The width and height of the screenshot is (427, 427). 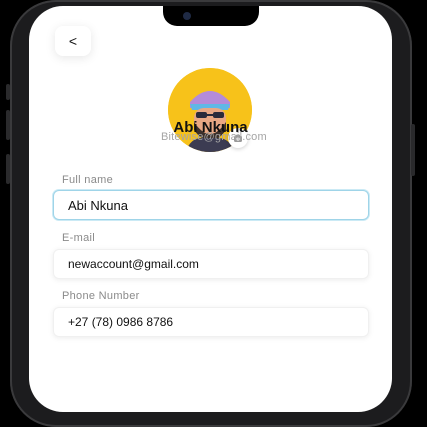 I want to click on front-camera, so click(x=187, y=16).